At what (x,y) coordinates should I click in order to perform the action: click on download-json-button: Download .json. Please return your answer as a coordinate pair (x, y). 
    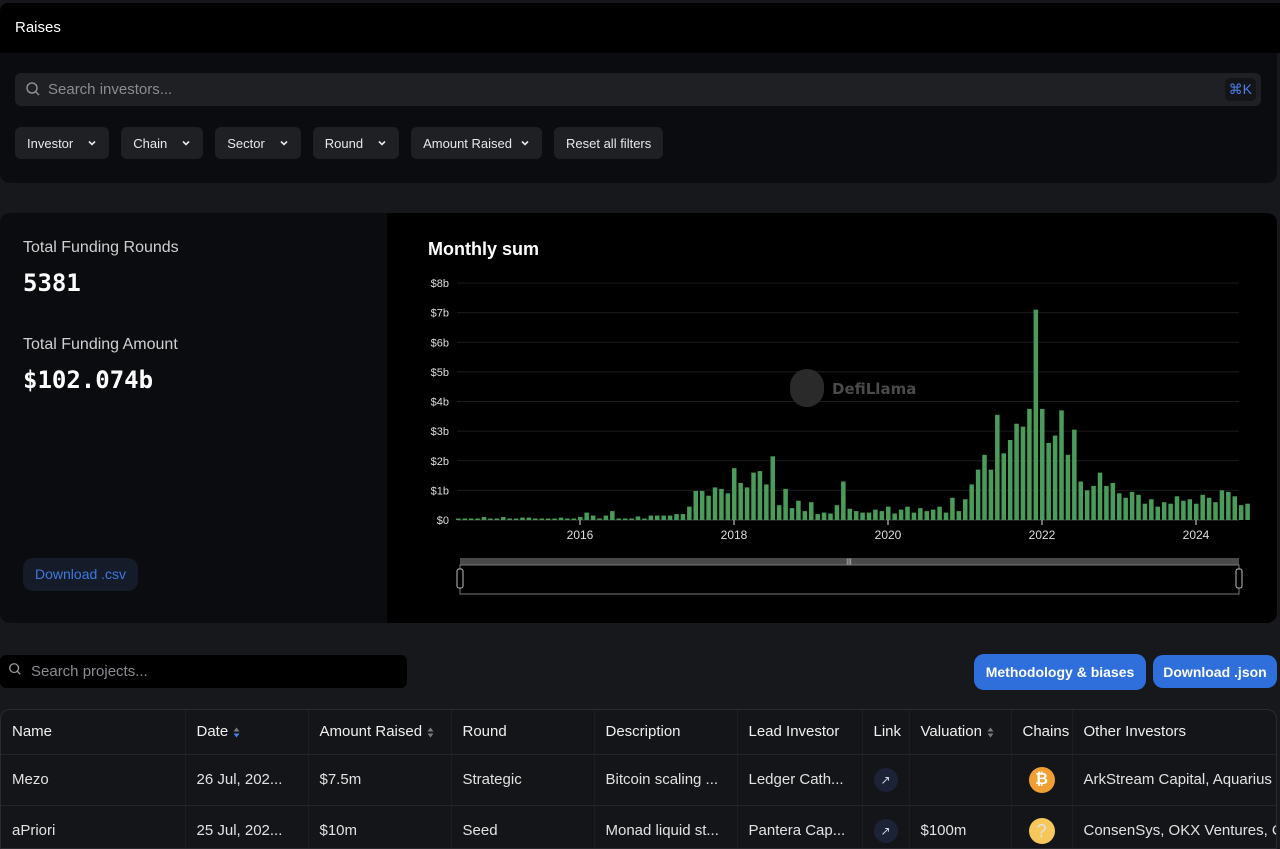
    Looking at the image, I should click on (1215, 671).